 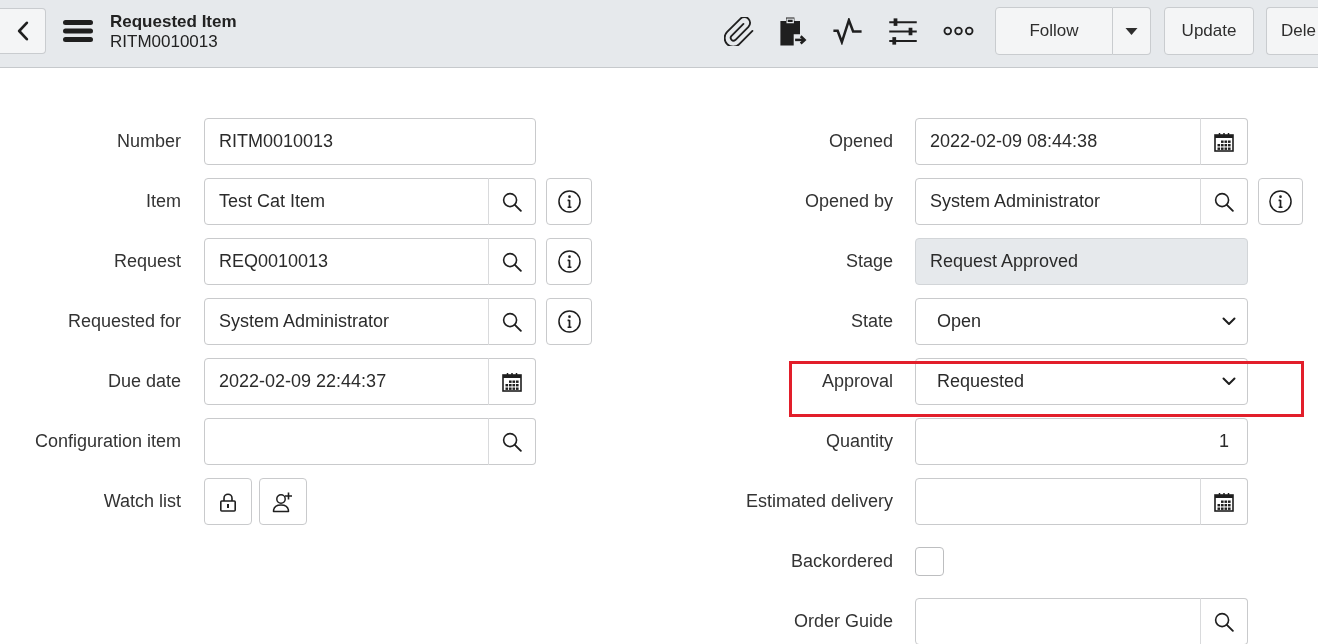 I want to click on dropdown-button, so click(x=1132, y=31).